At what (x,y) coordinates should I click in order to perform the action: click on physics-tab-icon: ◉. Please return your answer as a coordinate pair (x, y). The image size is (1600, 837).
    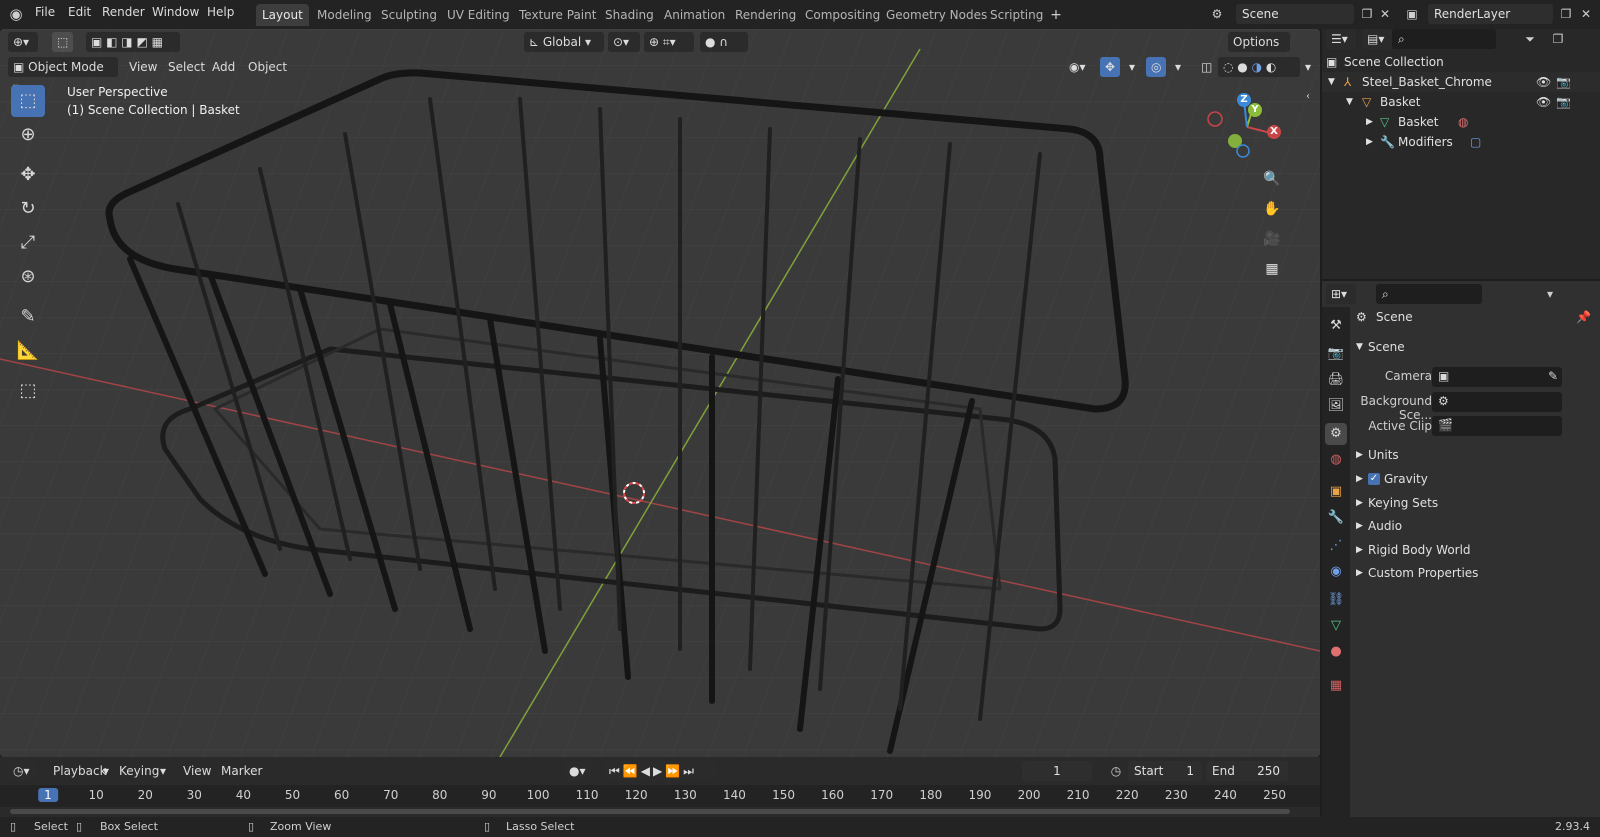
    Looking at the image, I should click on (1336, 572).